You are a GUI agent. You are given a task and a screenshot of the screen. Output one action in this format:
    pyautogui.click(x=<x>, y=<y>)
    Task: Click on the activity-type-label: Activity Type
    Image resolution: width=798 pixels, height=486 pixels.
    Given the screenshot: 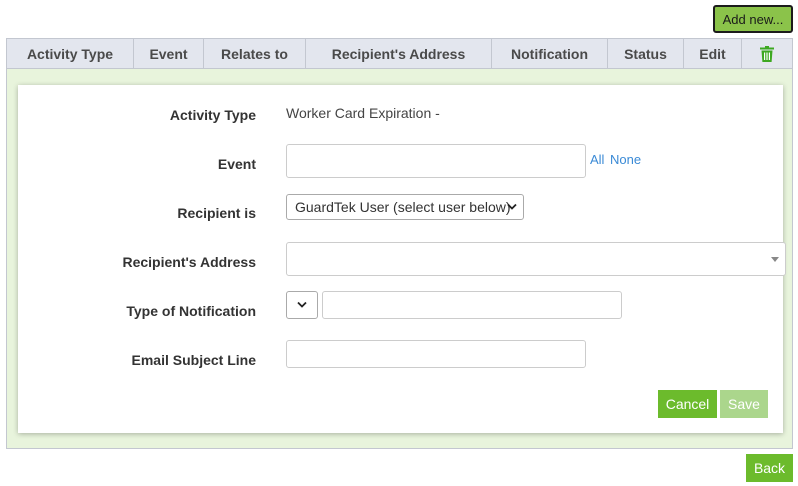 What is the action you would take?
    pyautogui.click(x=212, y=115)
    